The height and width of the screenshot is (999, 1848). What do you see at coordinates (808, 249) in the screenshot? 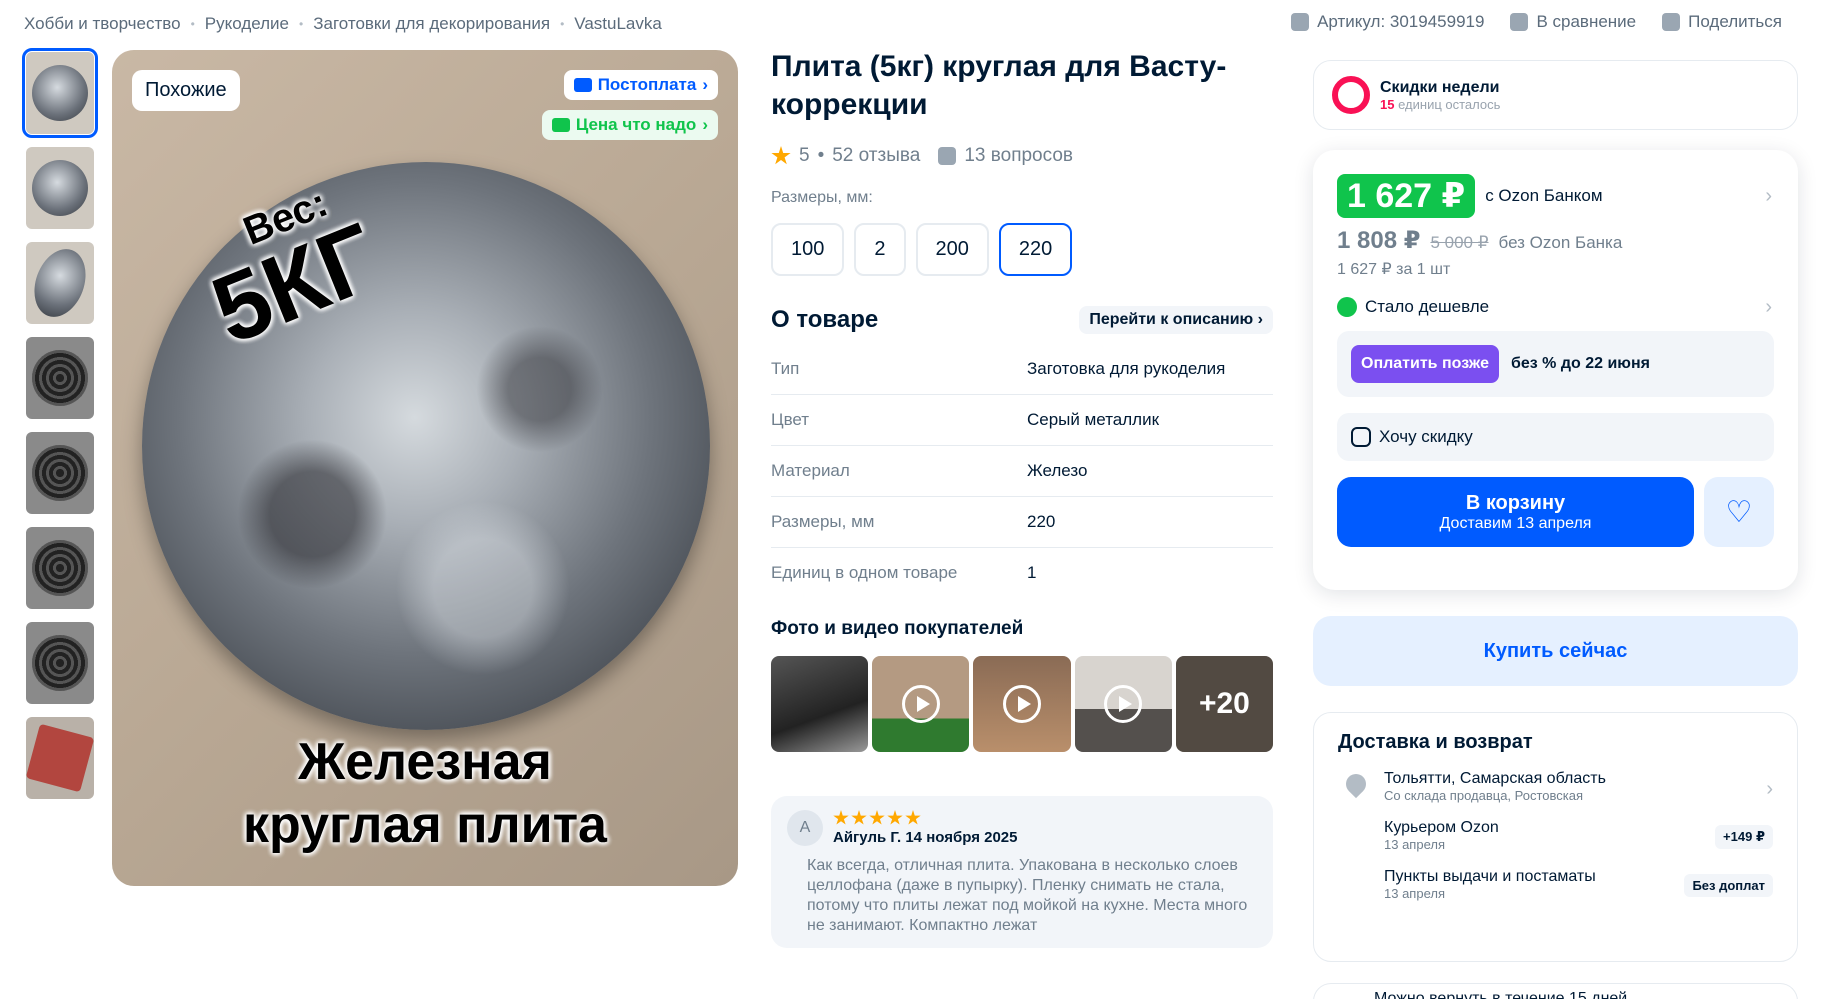
I see `size-option: 100` at bounding box center [808, 249].